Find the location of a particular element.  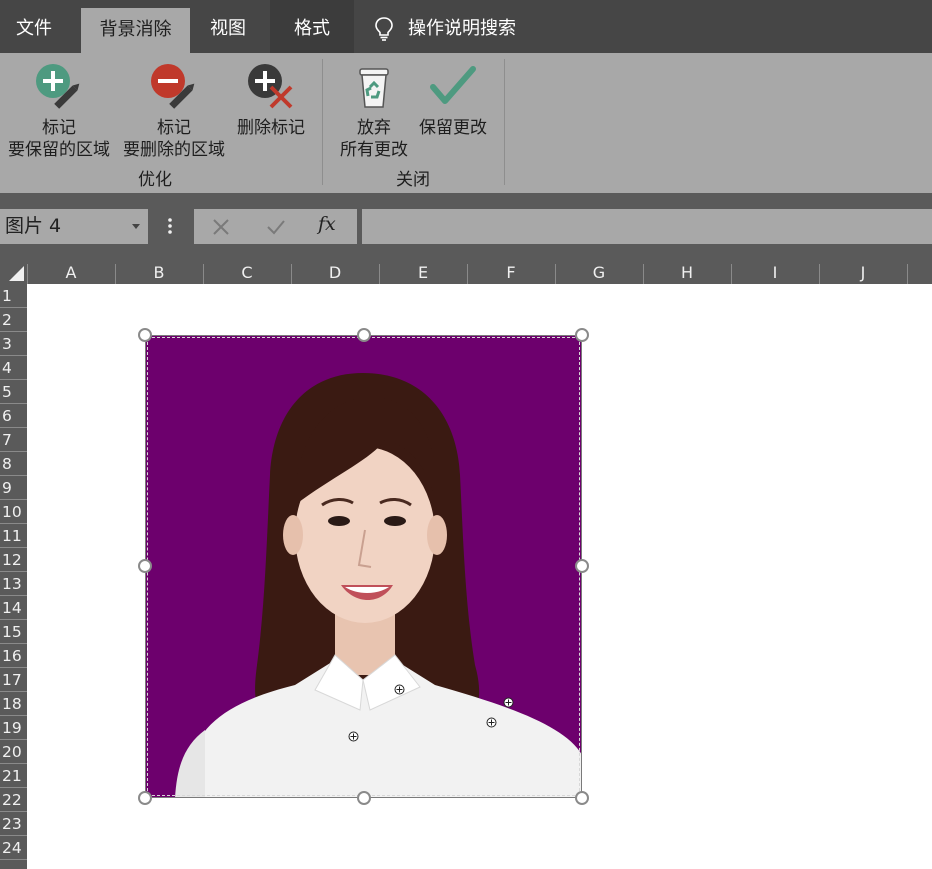

tell-me-search: 操作说明搜索 is located at coordinates (445, 26).